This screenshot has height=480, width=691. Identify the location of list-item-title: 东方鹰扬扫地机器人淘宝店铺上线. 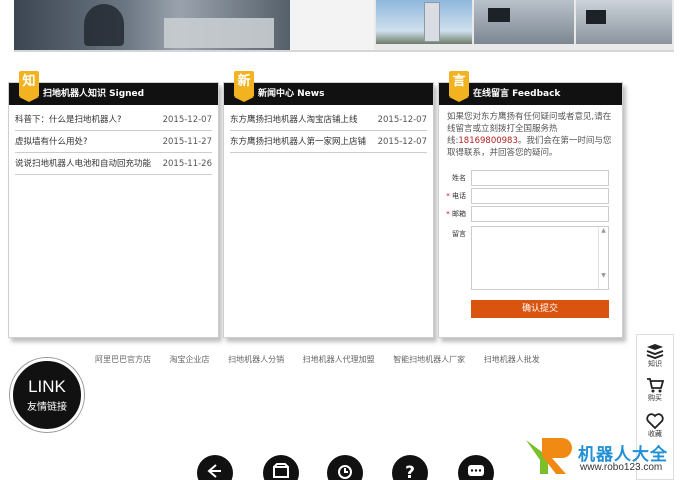
(294, 119).